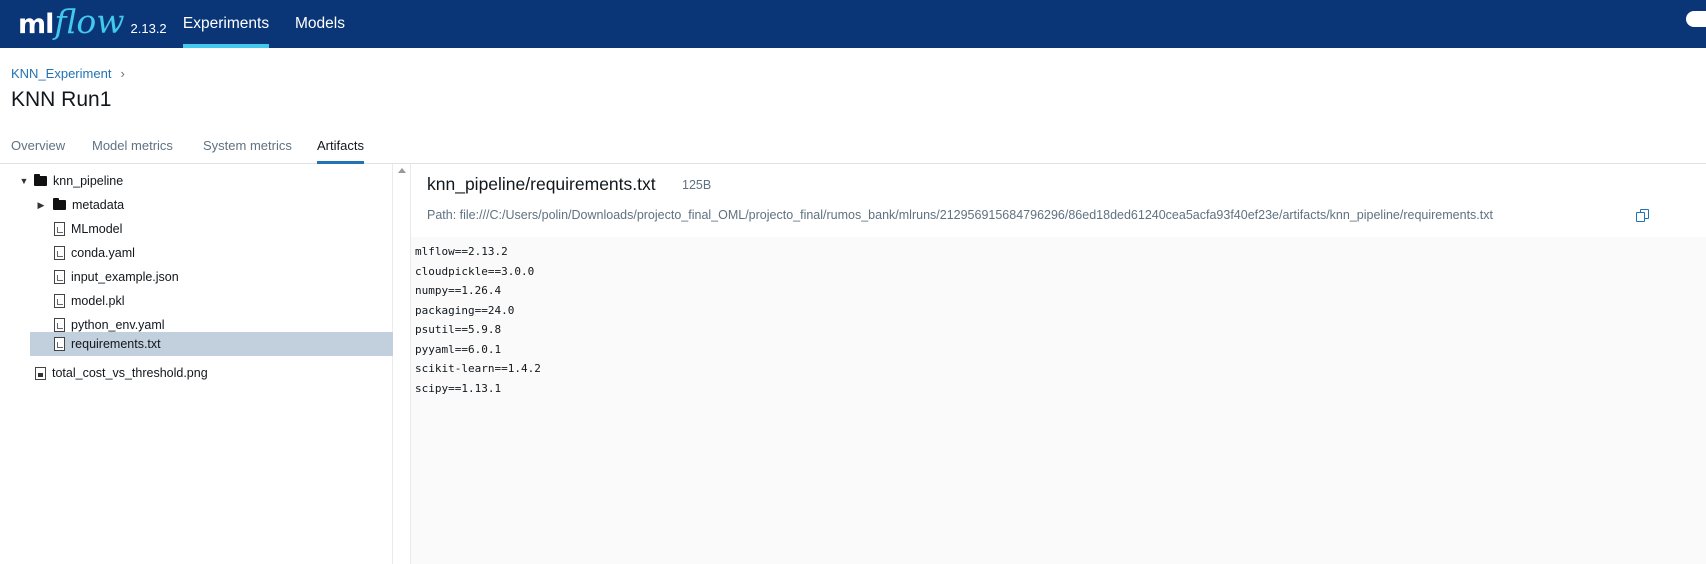  Describe the element at coordinates (223, 277) in the screenshot. I see `tree-file-input-example: input_example.json` at that location.